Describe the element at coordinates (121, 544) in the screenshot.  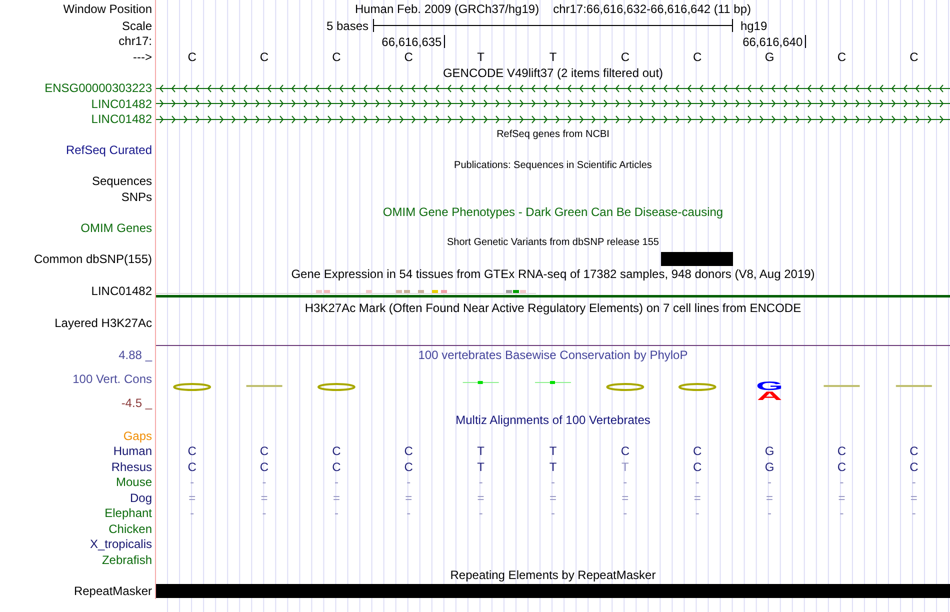
I see `track-label: X_tropicalis` at that location.